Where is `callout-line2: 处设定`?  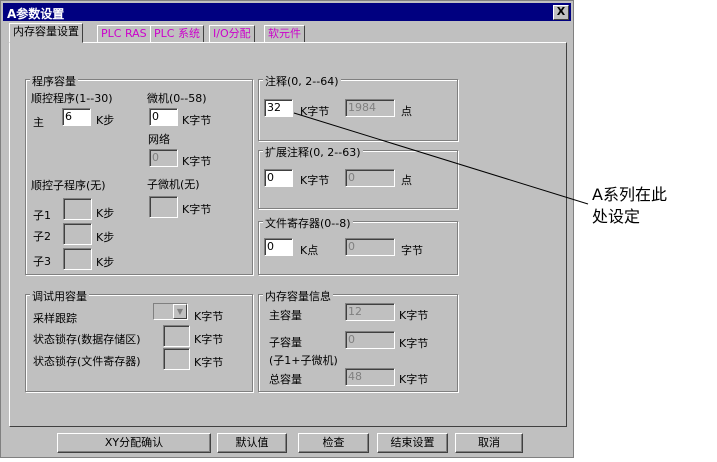
callout-line2: 处设定 is located at coordinates (616, 216).